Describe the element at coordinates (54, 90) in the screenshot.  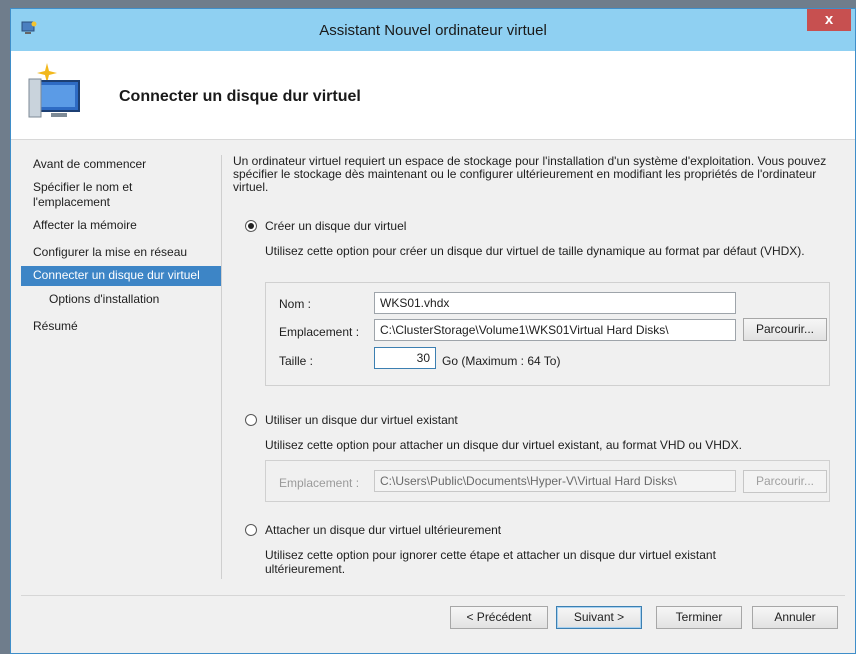
I see `new-vm-wizard-icon` at that location.